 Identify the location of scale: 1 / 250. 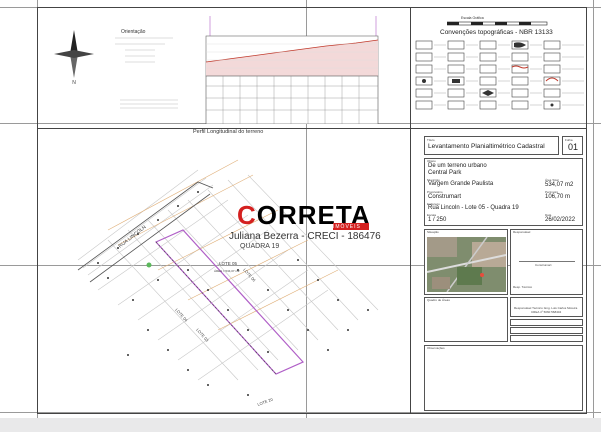
(437, 220).